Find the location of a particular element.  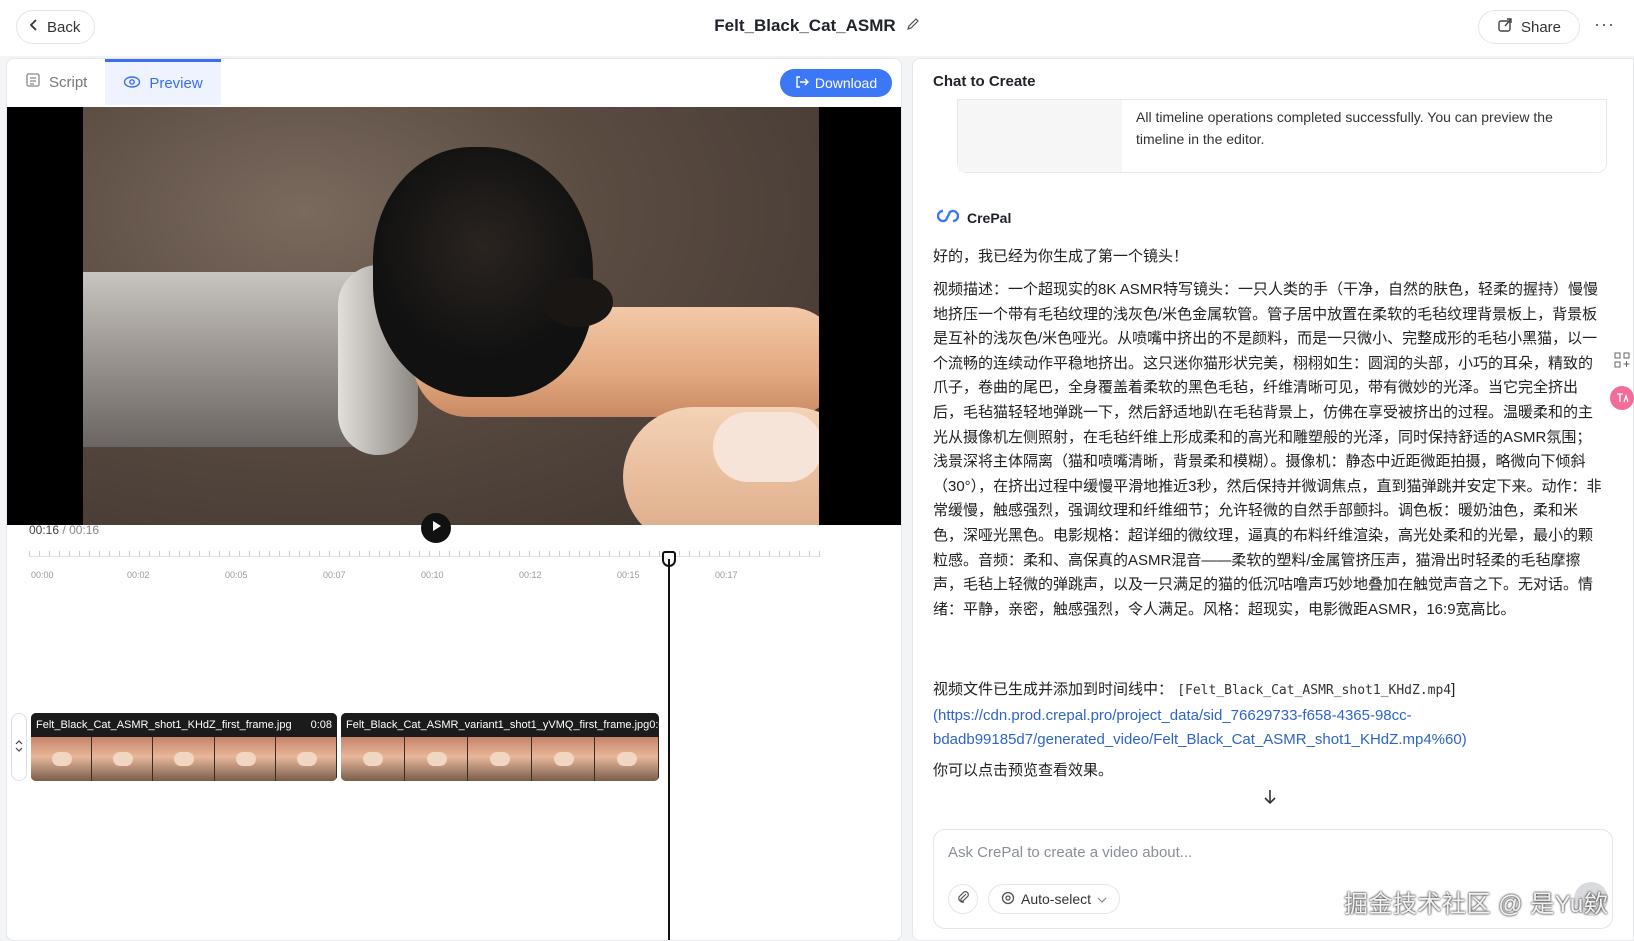

tab-script-label: Script is located at coordinates (68, 82).